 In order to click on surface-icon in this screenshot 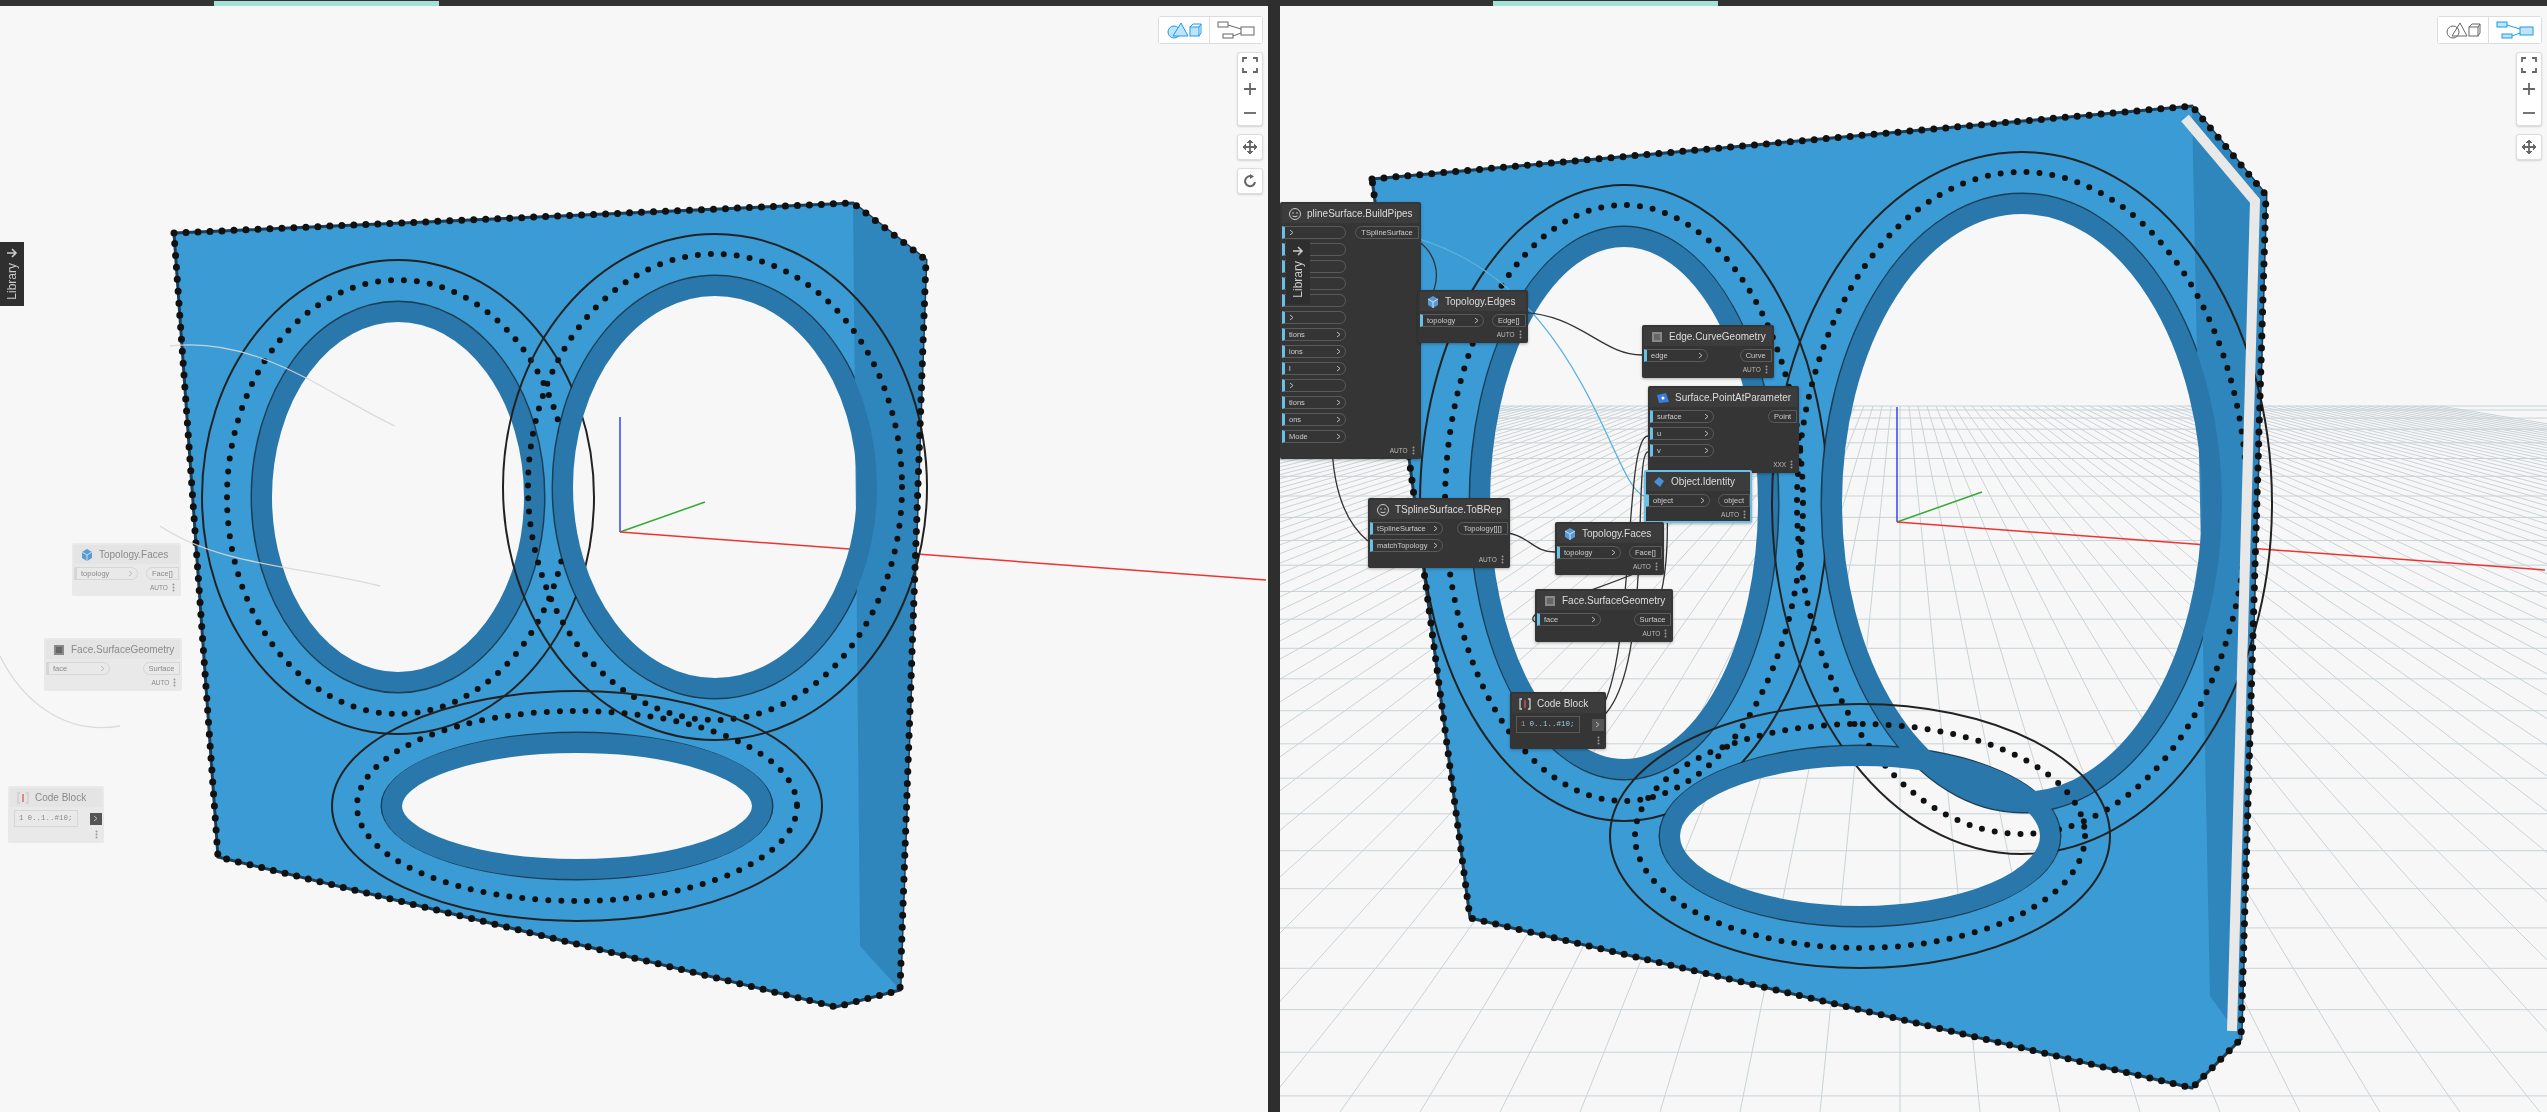, I will do `click(1663, 397)`.